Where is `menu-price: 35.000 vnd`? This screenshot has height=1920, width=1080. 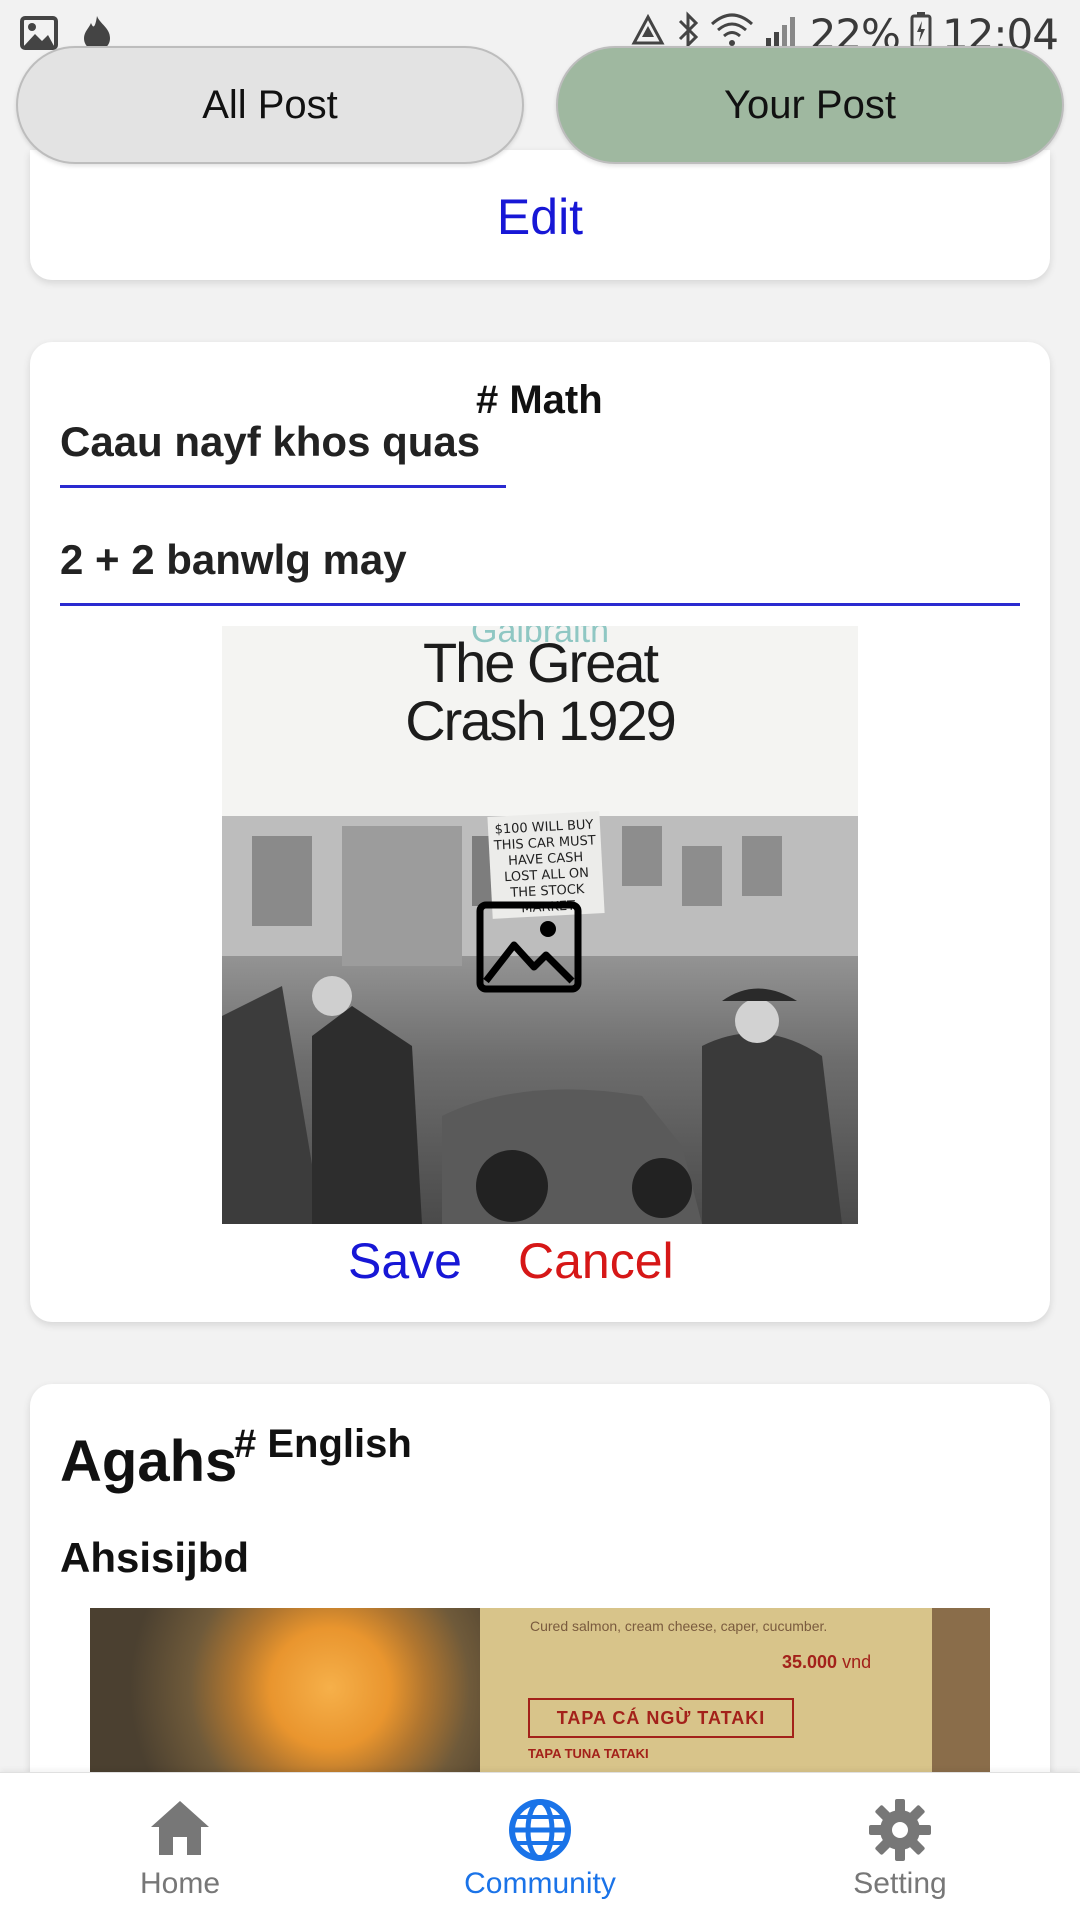
menu-price: 35.000 vnd is located at coordinates (827, 1662).